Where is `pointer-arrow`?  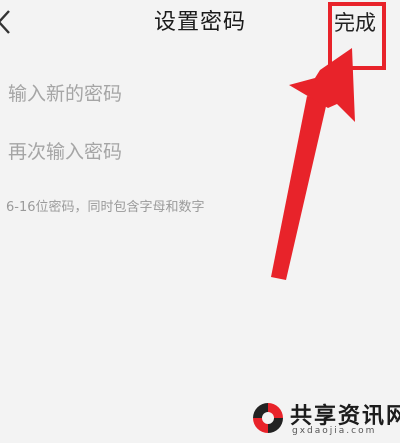
pointer-arrow is located at coordinates (313, 164).